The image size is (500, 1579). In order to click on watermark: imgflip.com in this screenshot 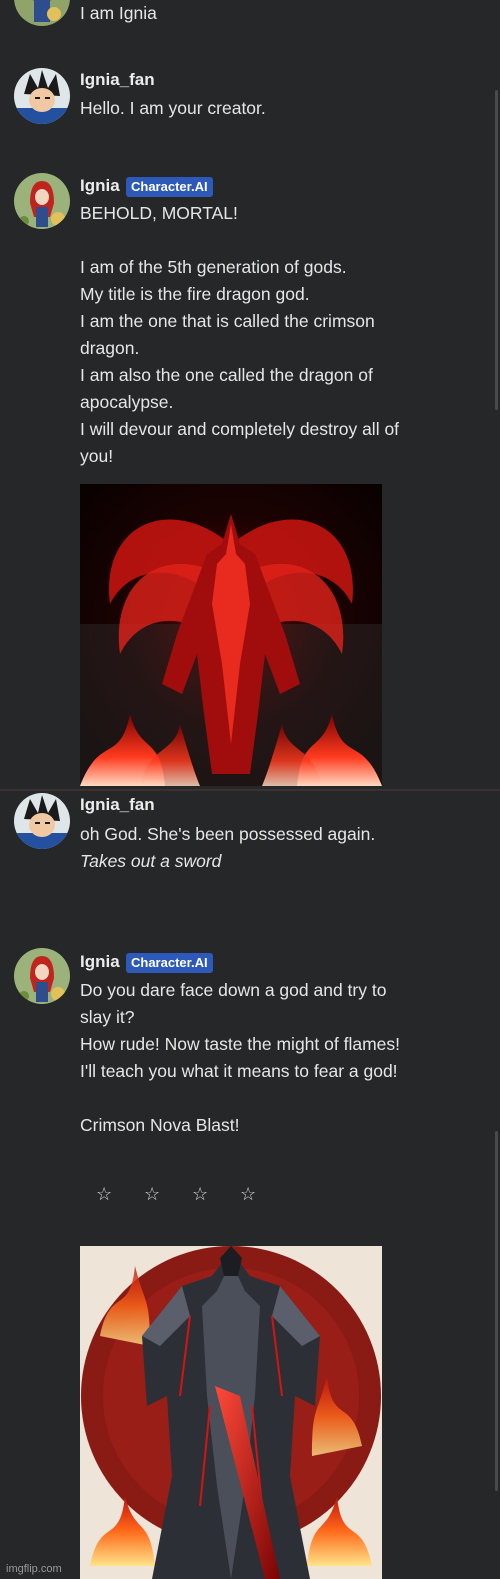, I will do `click(34, 1569)`.